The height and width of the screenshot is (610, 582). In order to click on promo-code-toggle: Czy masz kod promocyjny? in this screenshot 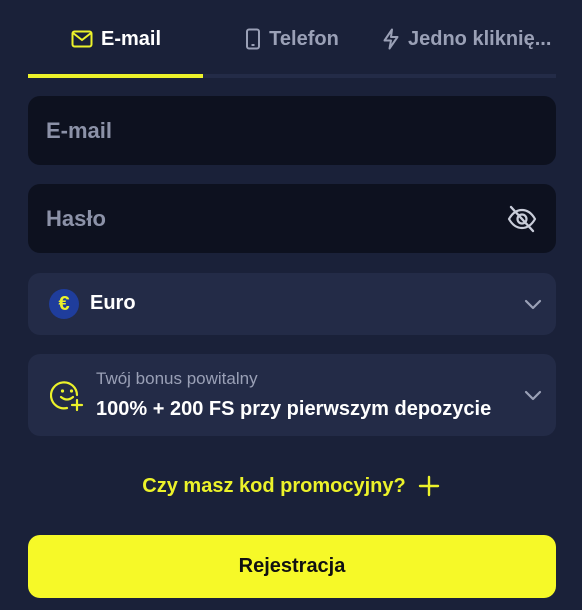, I will do `click(291, 486)`.